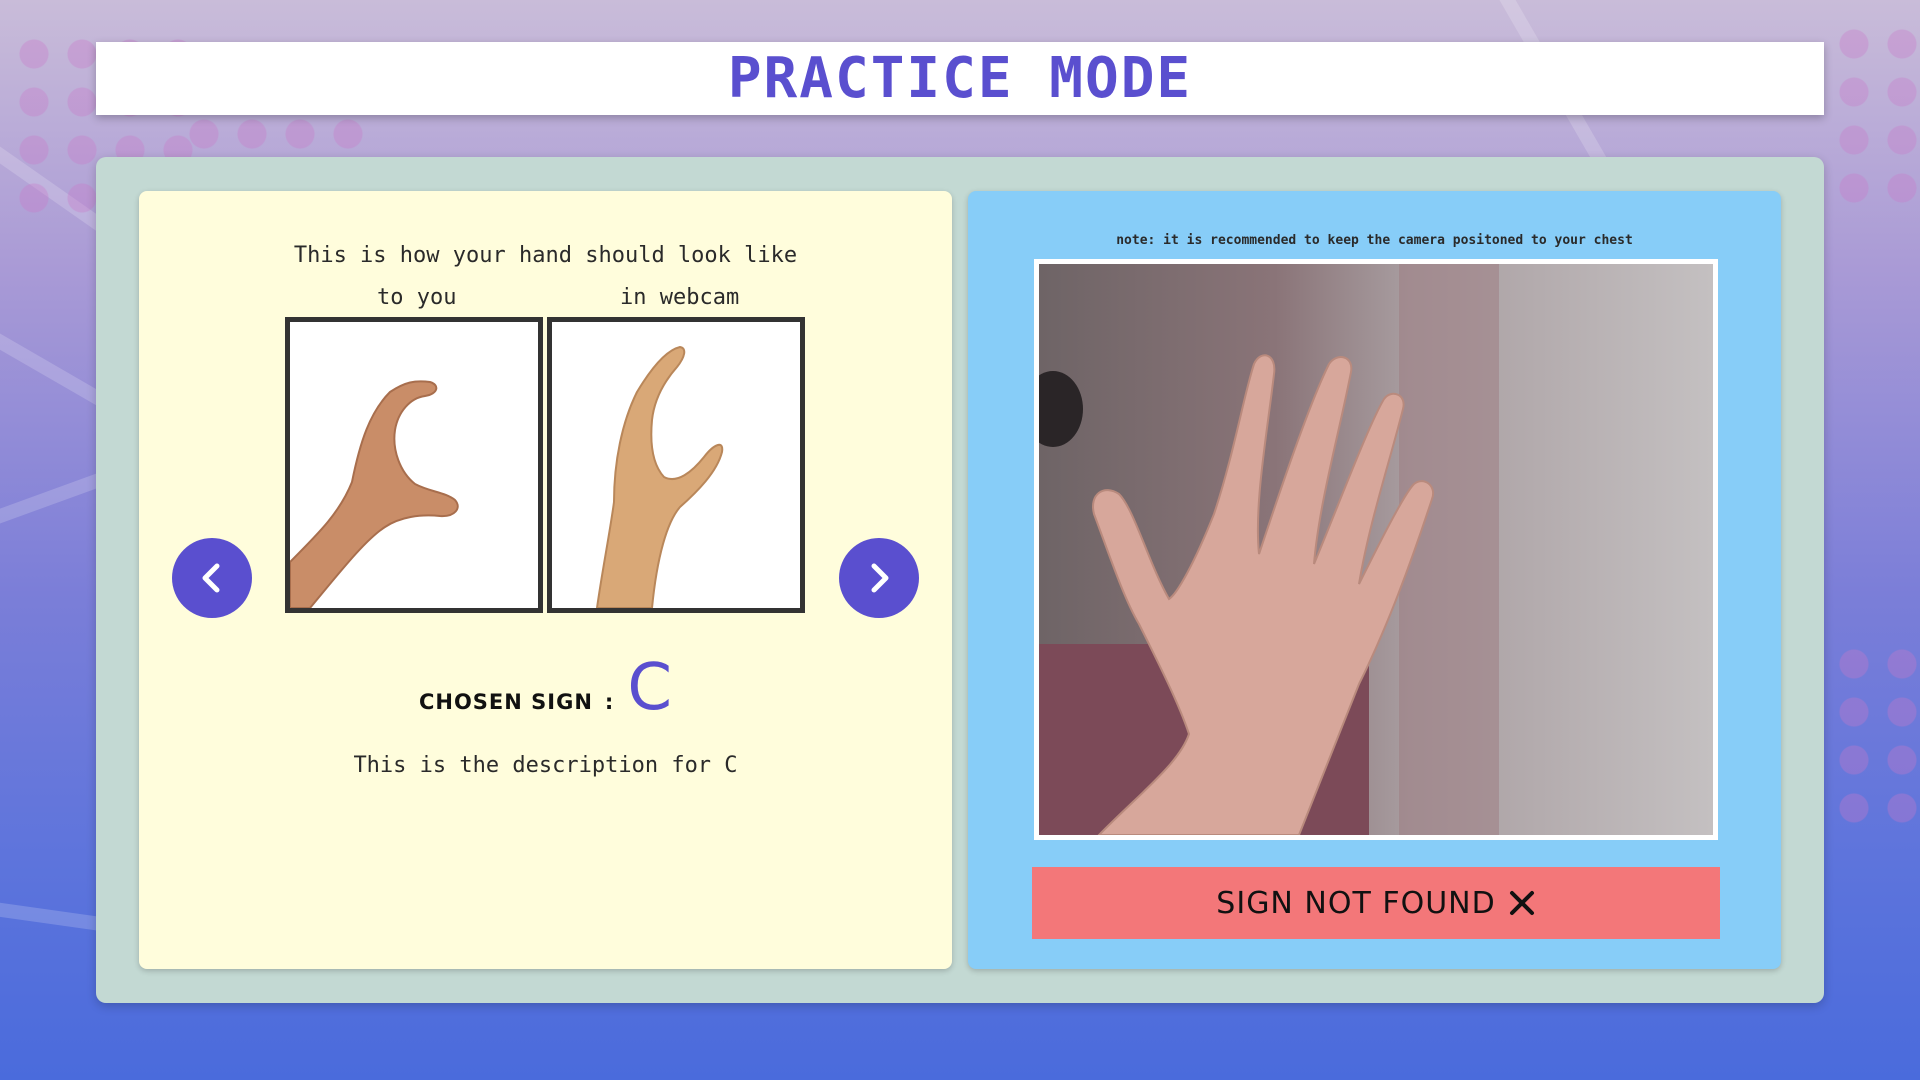 This screenshot has height=1080, width=1920. What do you see at coordinates (1522, 903) in the screenshot?
I see `close-icon` at bounding box center [1522, 903].